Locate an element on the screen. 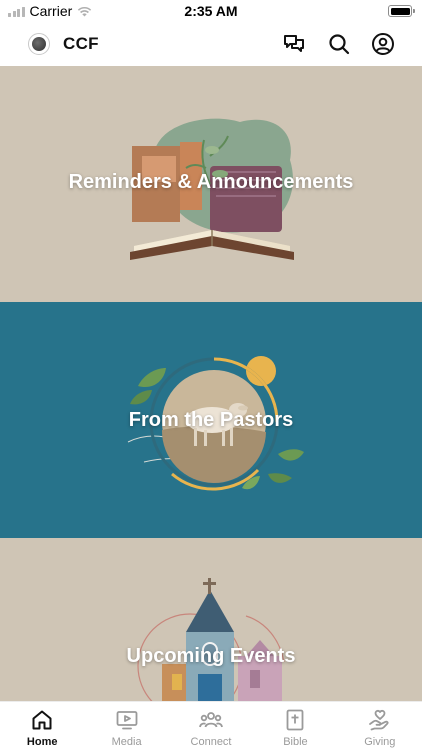  home-icon is located at coordinates (42, 720).